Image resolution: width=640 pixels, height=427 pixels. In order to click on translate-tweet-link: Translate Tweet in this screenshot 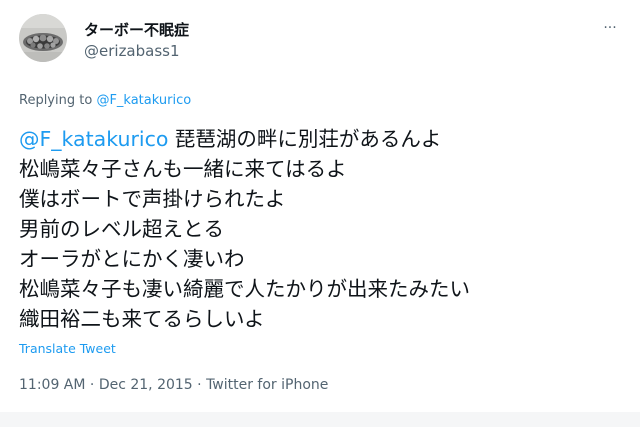, I will do `click(67, 348)`.